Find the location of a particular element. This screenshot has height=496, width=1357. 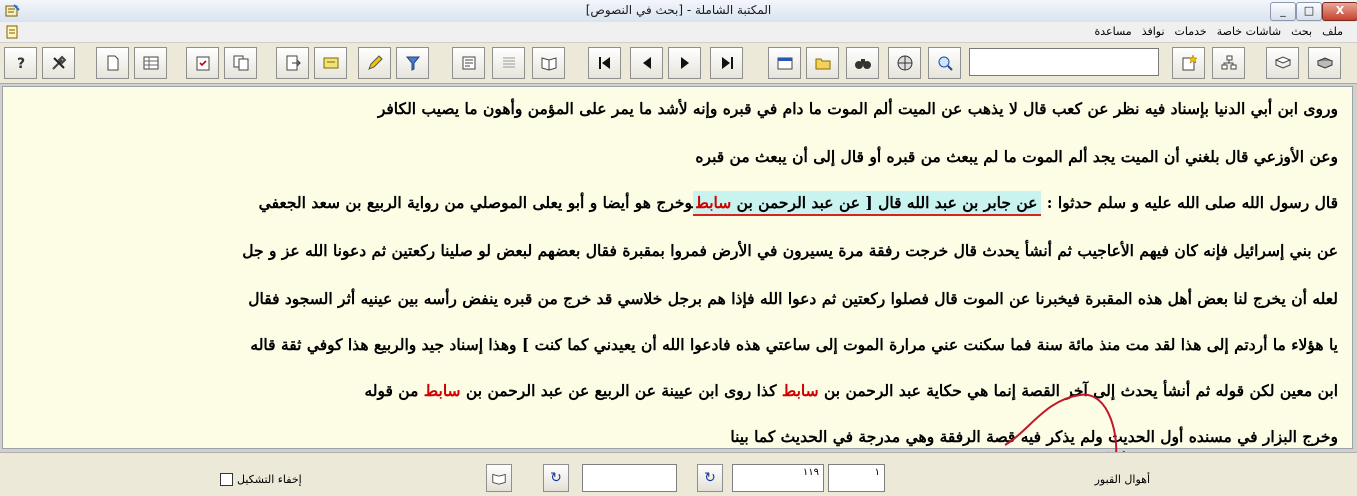

refresh-icon: ↻ is located at coordinates (556, 478).